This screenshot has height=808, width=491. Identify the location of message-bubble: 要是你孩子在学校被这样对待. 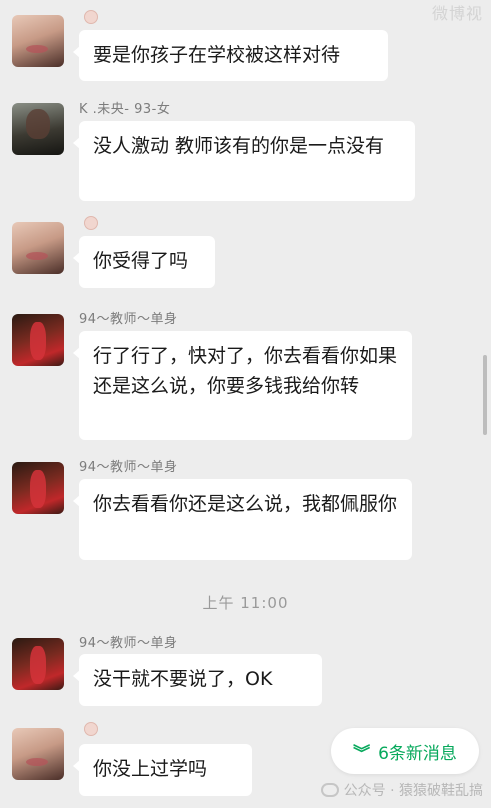
(230, 55).